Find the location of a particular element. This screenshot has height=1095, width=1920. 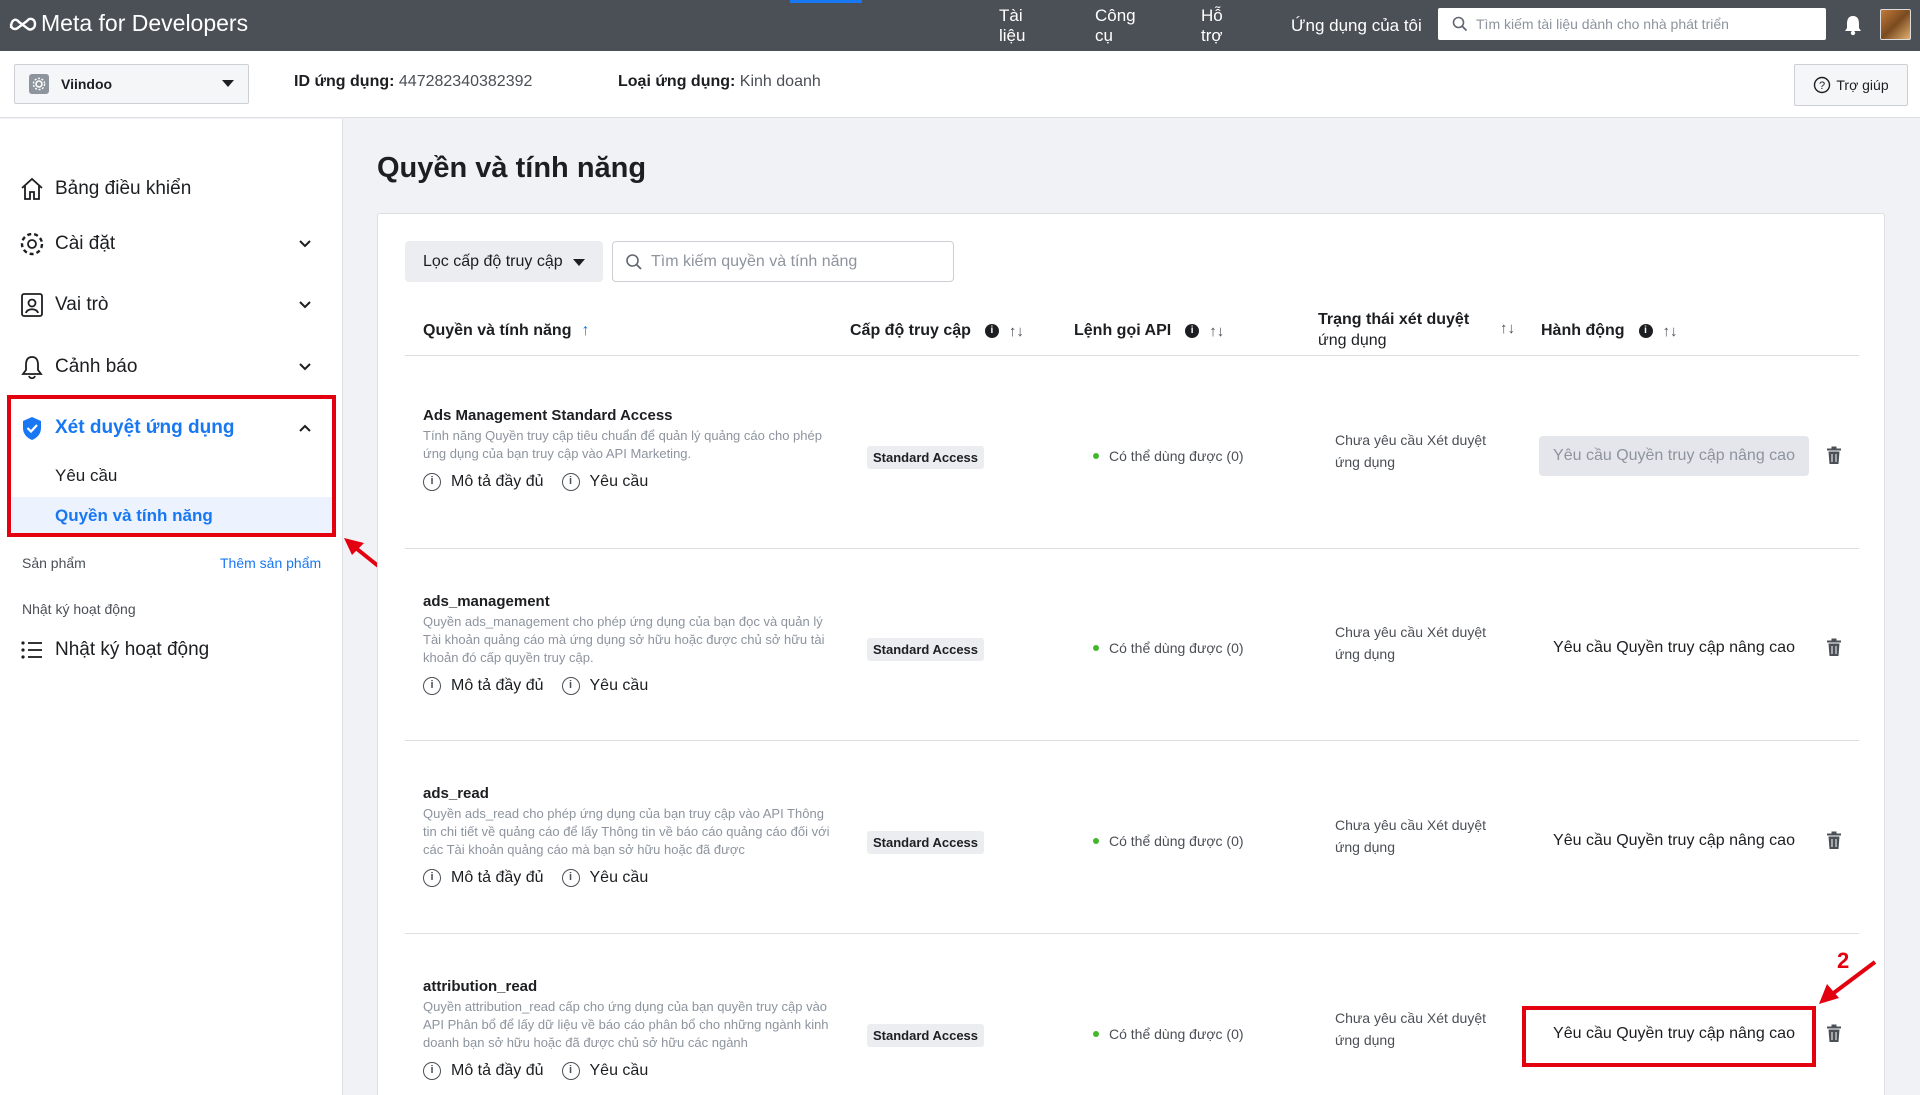

permission-name: Ads Management Standard Access is located at coordinates (548, 415).